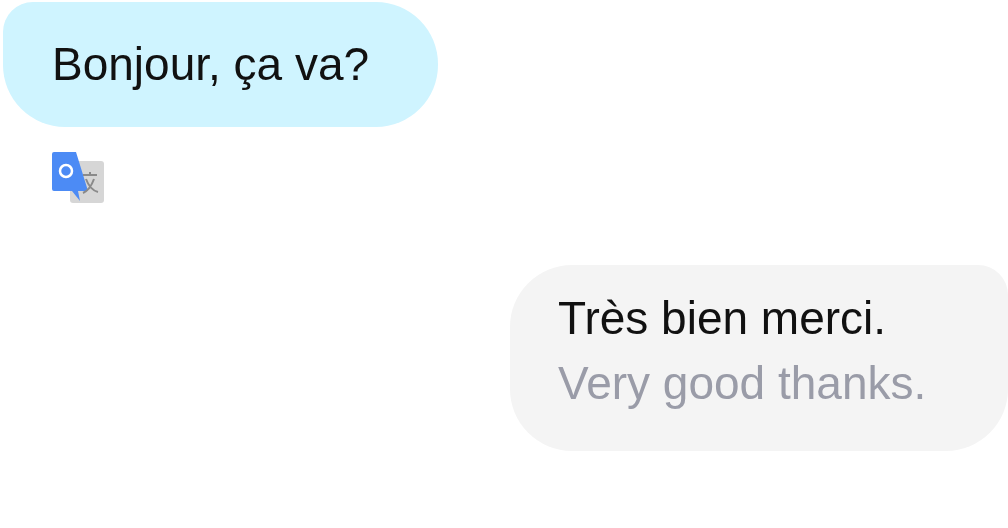 This screenshot has height=528, width=1008. Describe the element at coordinates (211, 64) in the screenshot. I see `message-text: Bonjour, ça va?` at that location.